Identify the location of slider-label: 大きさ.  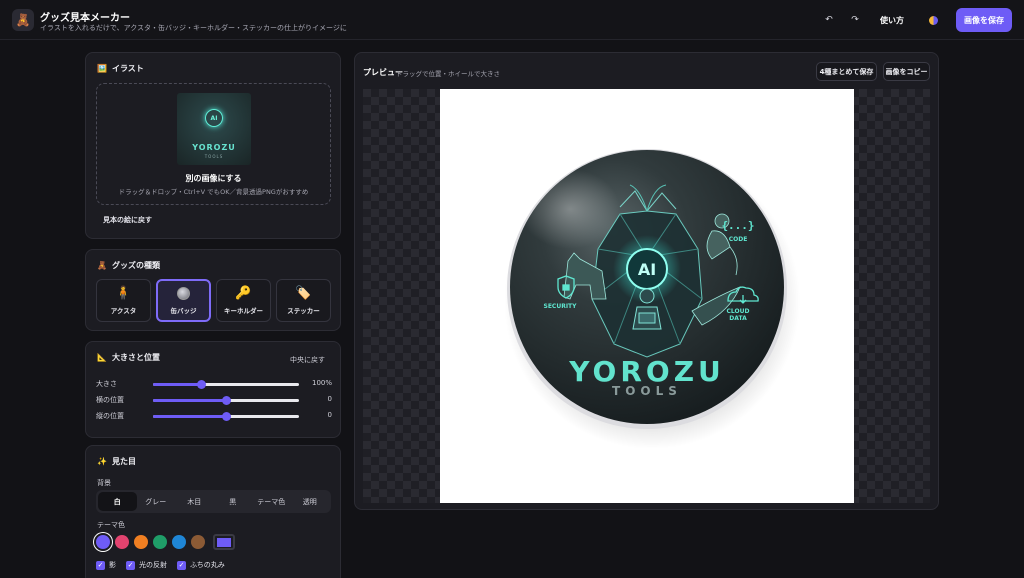
(106, 384).